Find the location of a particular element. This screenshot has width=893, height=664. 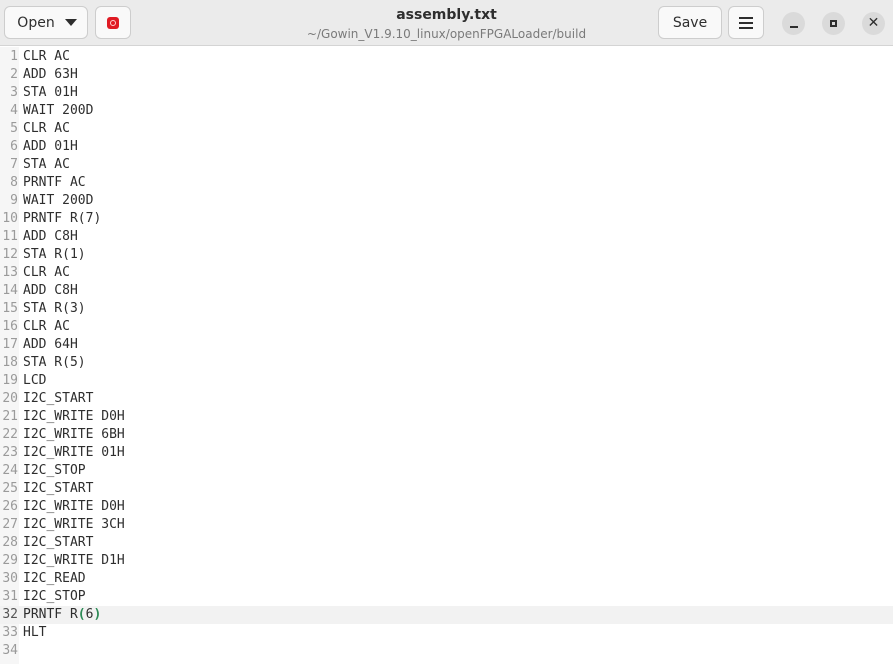

line-text: ADD 64H is located at coordinates (50, 344).